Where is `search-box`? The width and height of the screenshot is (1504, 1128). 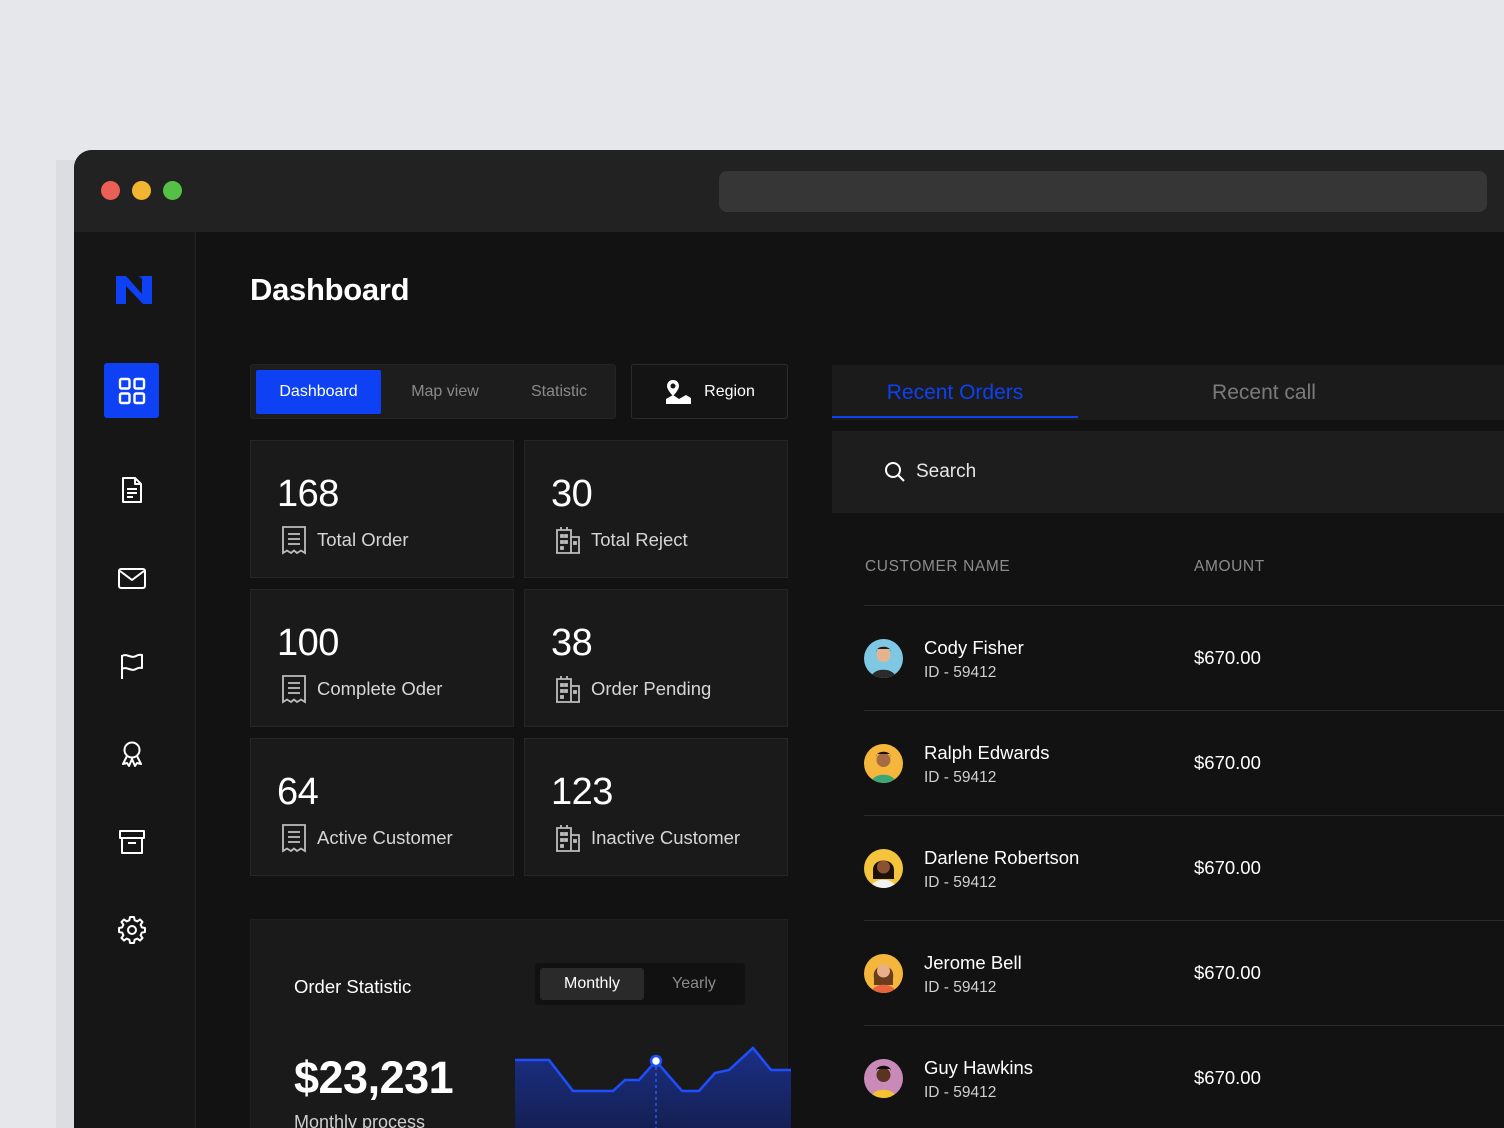 search-box is located at coordinates (1168, 472).